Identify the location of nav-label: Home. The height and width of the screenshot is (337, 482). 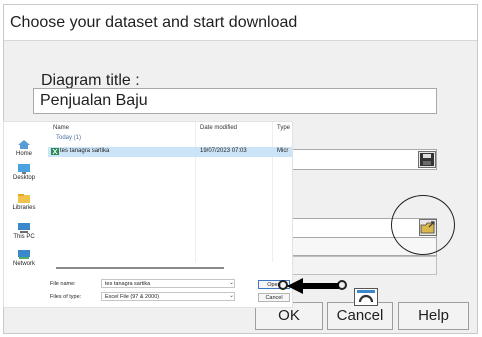
(23, 154).